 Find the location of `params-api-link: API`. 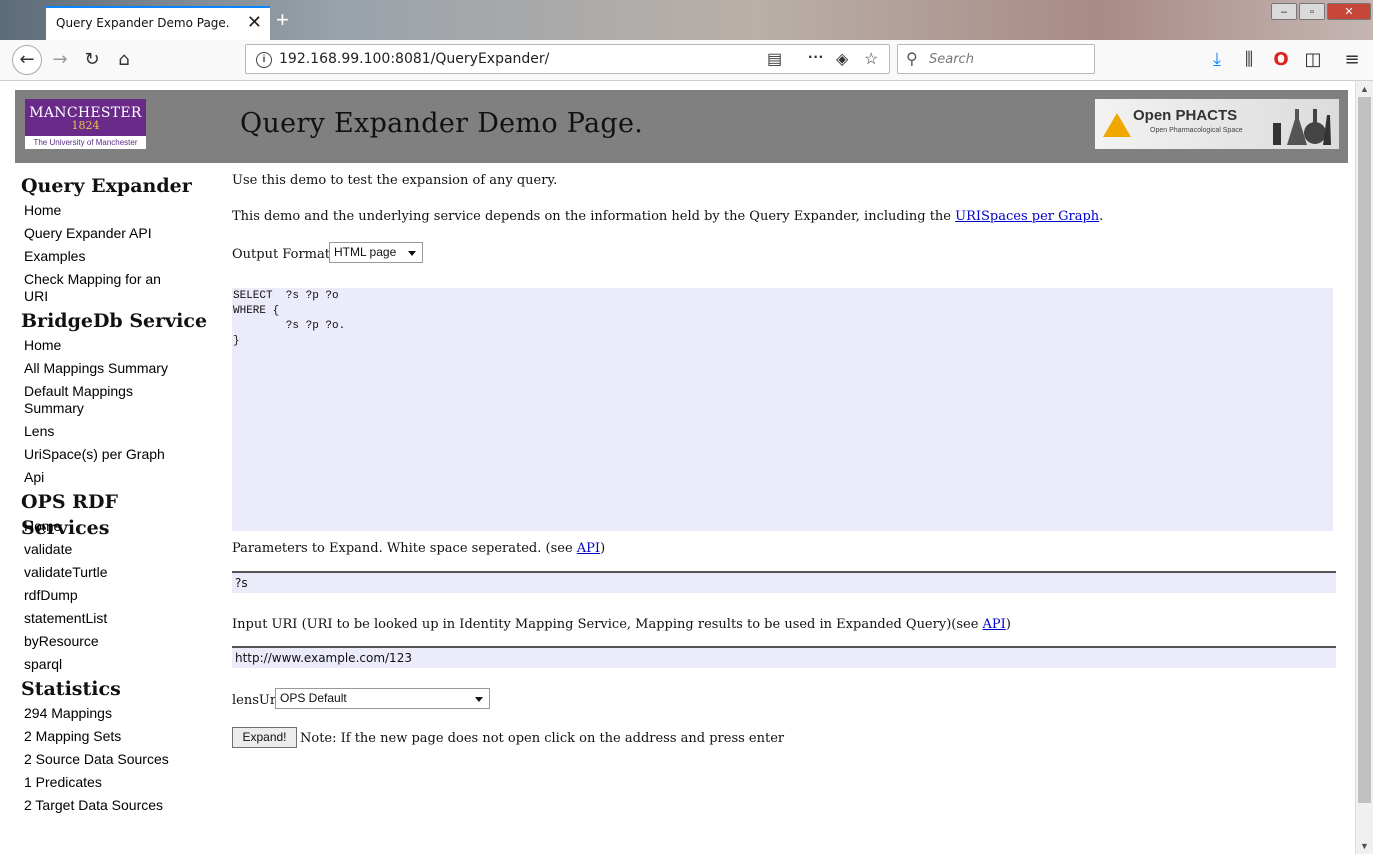

params-api-link: API is located at coordinates (588, 548).